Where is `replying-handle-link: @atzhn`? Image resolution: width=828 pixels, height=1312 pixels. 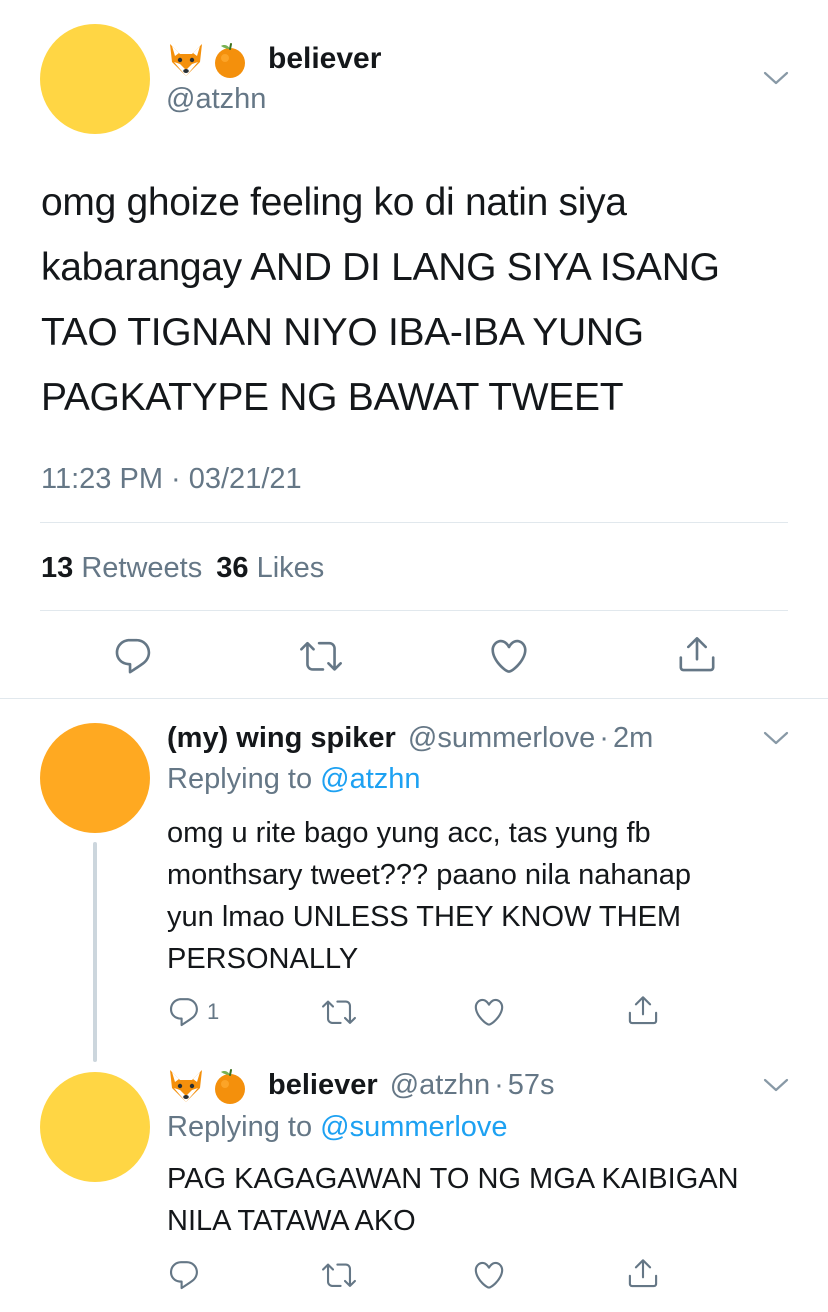
replying-handle-link: @atzhn is located at coordinates (370, 779).